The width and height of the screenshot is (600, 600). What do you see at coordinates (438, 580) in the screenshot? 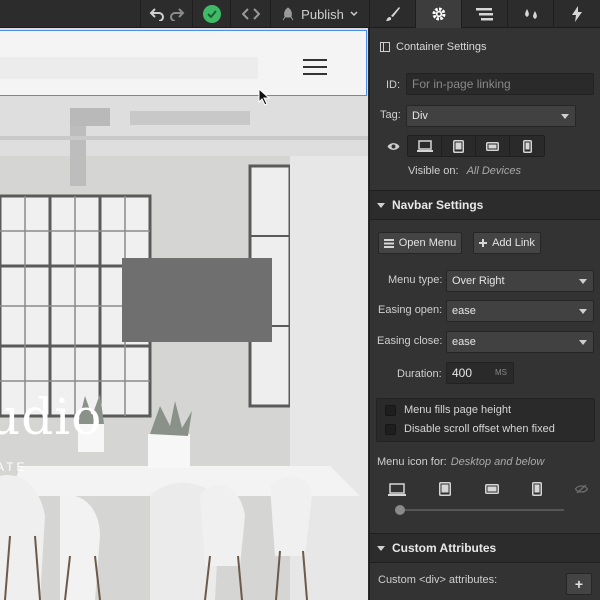
I see `custom-attributes-subtitle: Custom <div> attributes:` at bounding box center [438, 580].